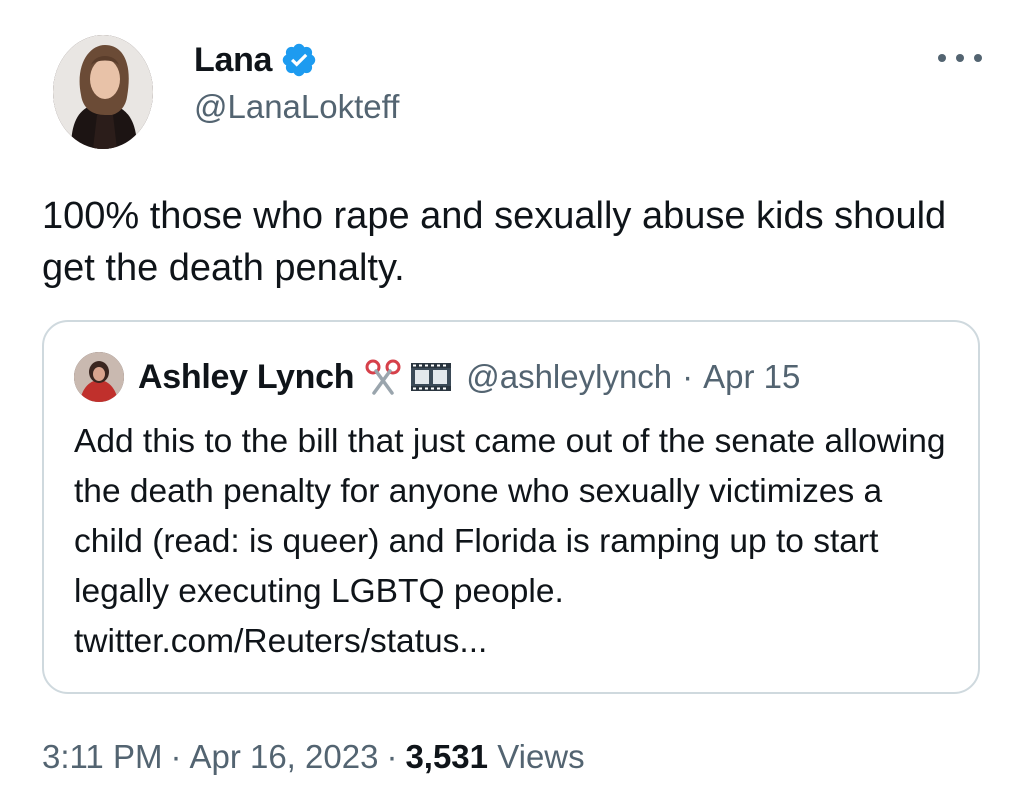 Image resolution: width=1024 pixels, height=799 pixels. What do you see at coordinates (299, 60) in the screenshot?
I see `verified-badge-icon` at bounding box center [299, 60].